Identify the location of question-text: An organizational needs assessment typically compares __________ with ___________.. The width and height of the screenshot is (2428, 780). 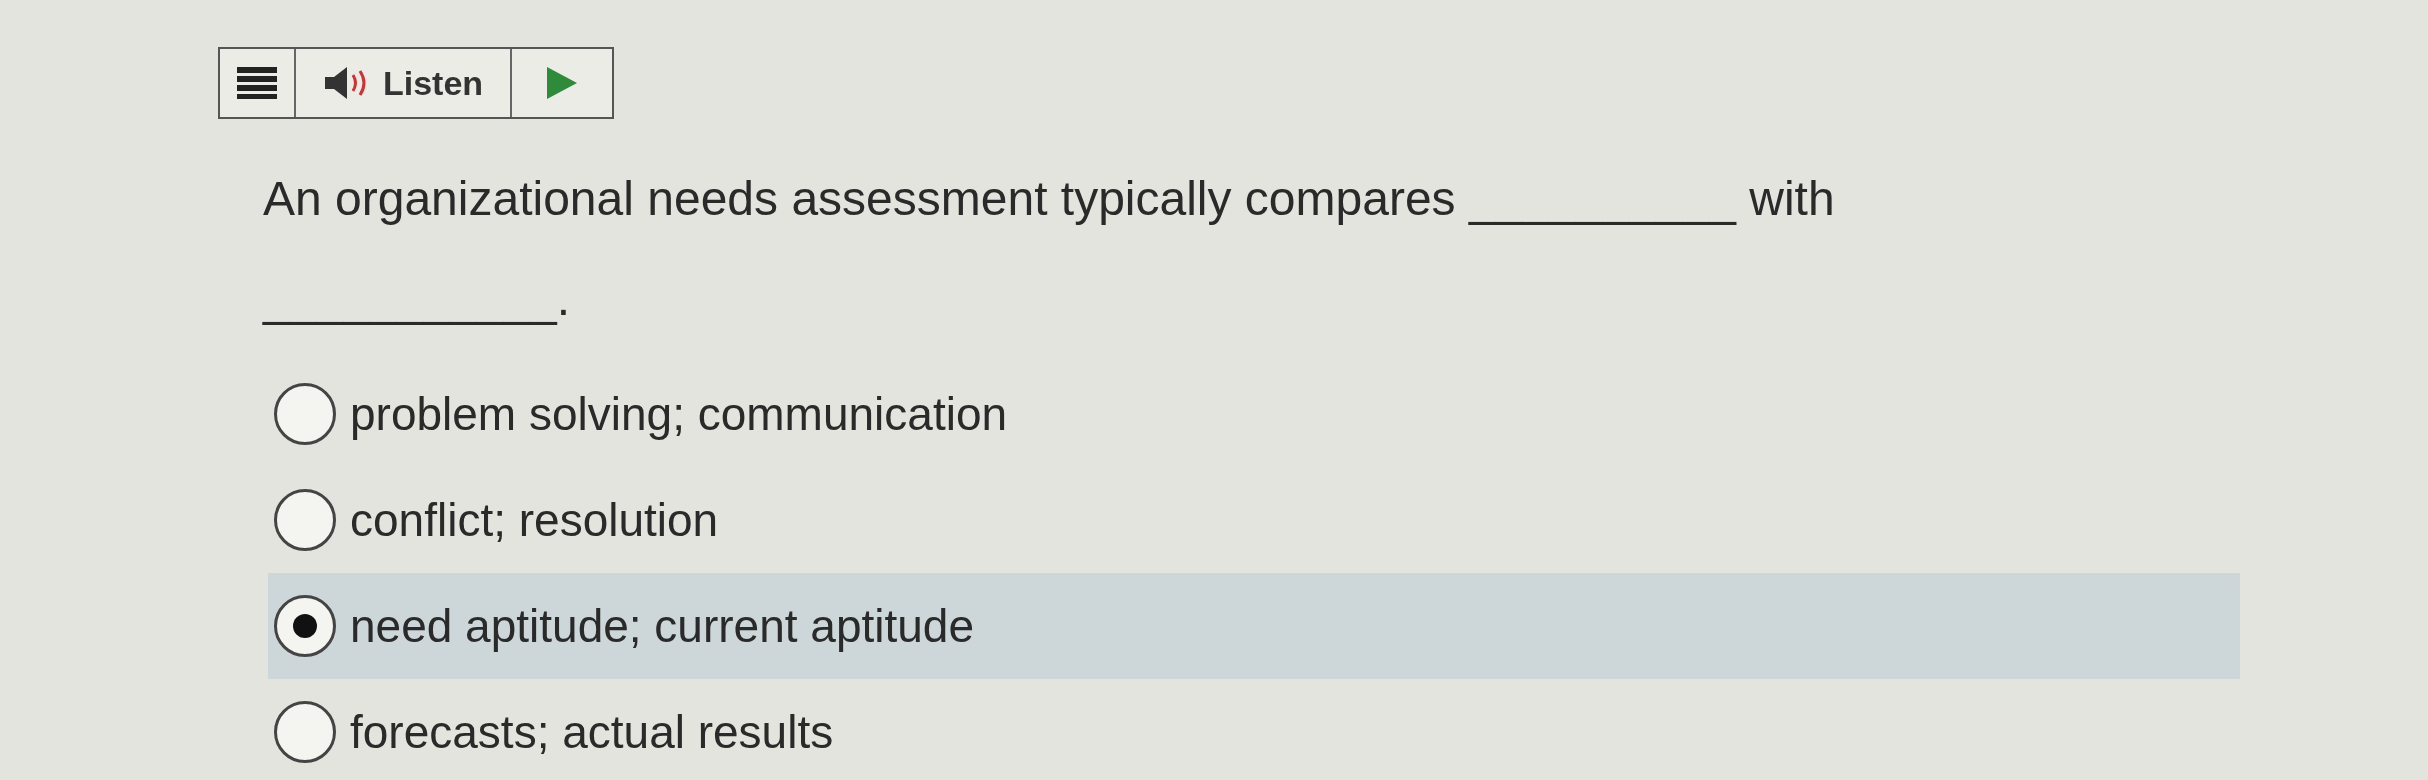
(1049, 249).